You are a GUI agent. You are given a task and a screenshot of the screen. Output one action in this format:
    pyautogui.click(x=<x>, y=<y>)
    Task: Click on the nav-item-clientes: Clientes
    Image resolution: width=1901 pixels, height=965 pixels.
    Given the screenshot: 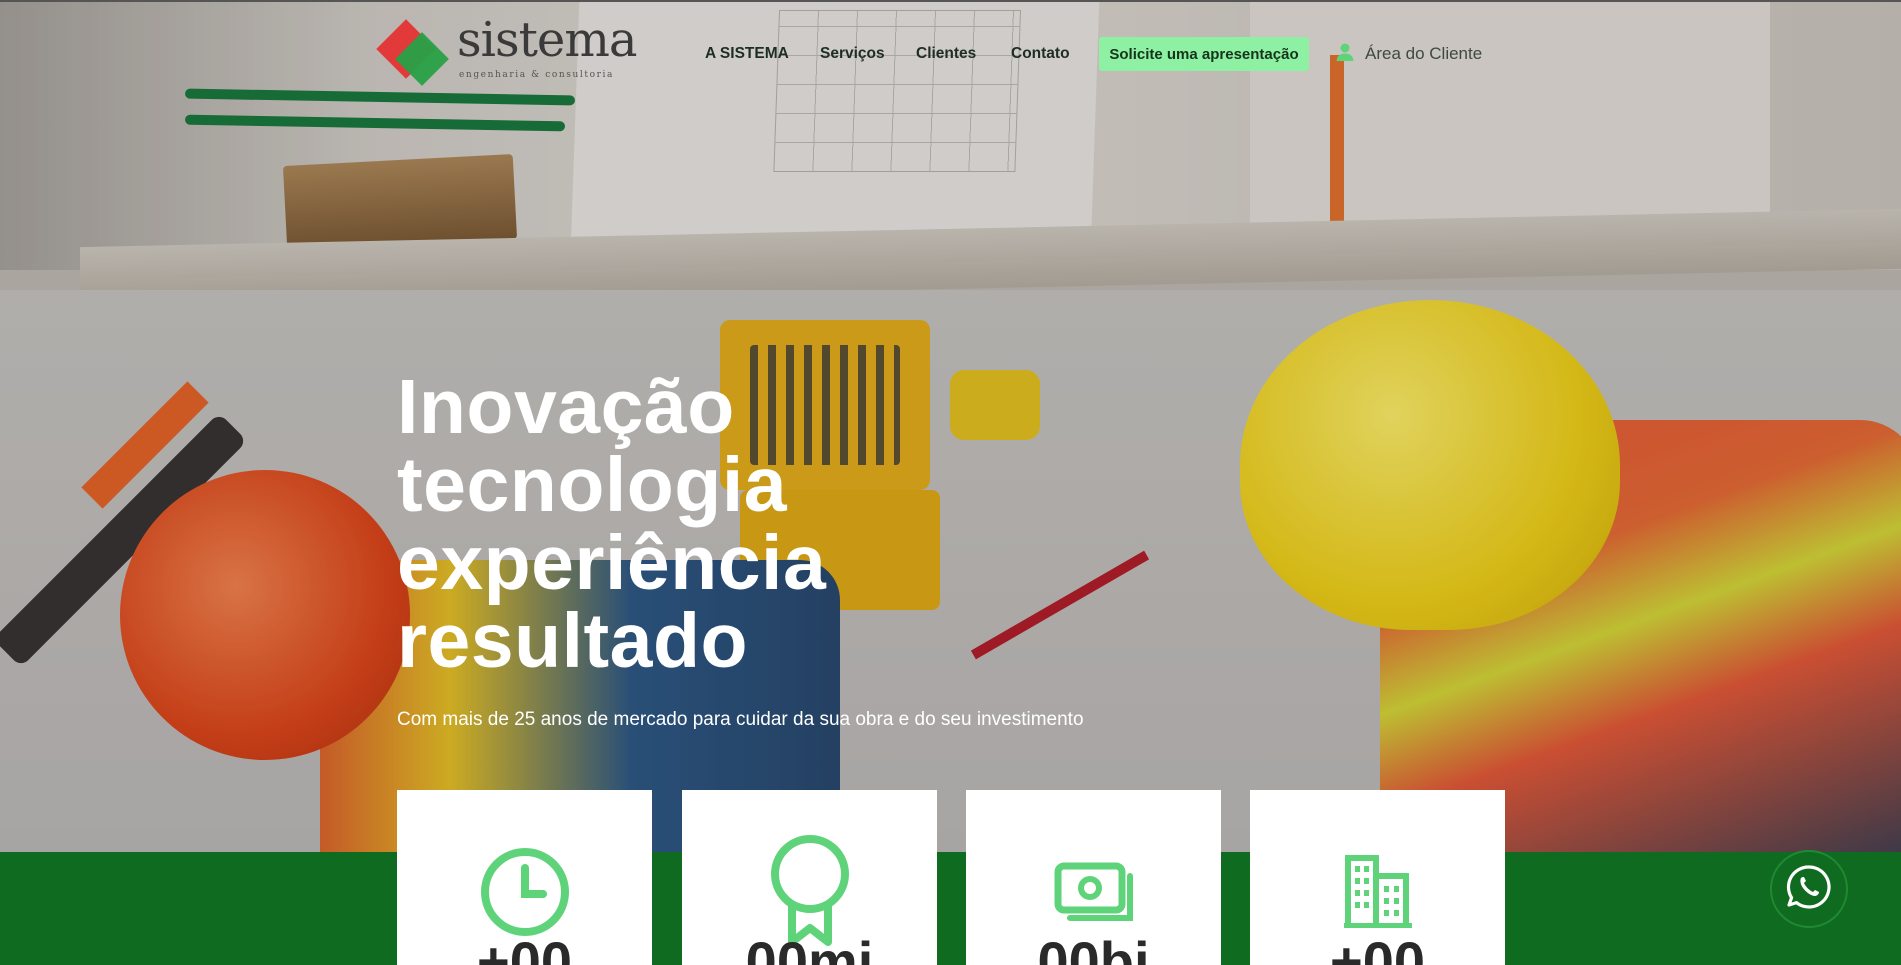 What is the action you would take?
    pyautogui.click(x=946, y=54)
    